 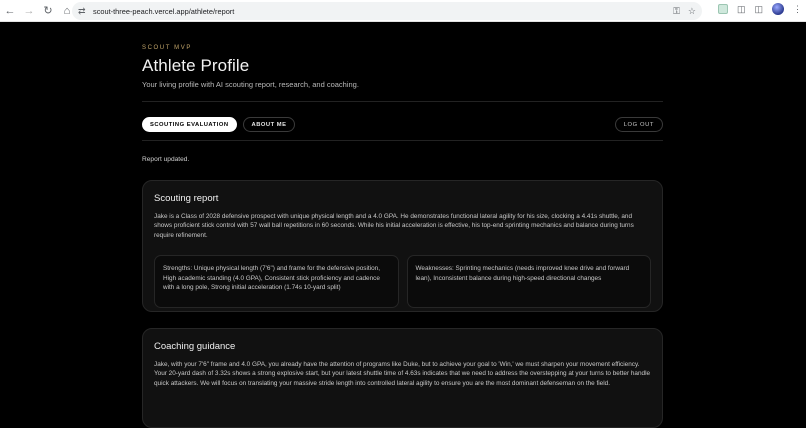 I want to click on tab-scouting-evaluation: SCOUTING EVALUATION, so click(x=189, y=124).